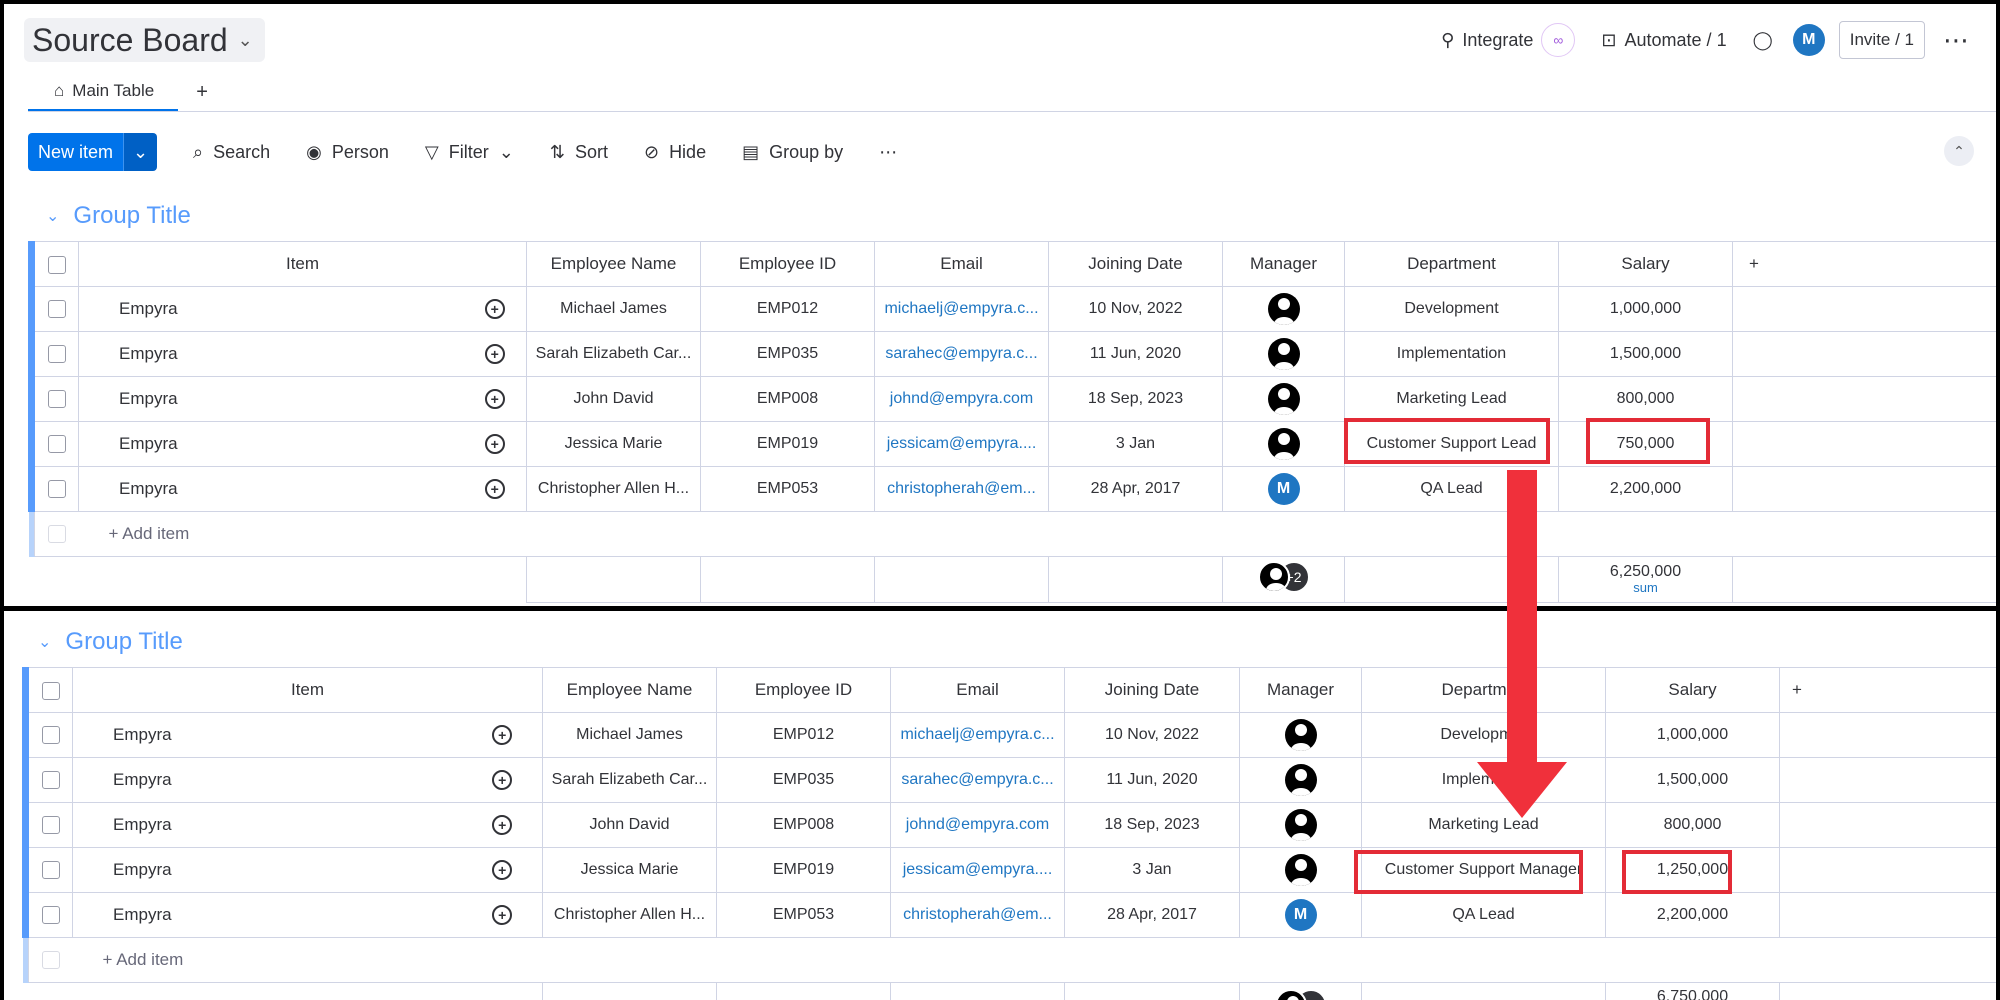  I want to click on more-options-icon: ⋯, so click(1956, 40).